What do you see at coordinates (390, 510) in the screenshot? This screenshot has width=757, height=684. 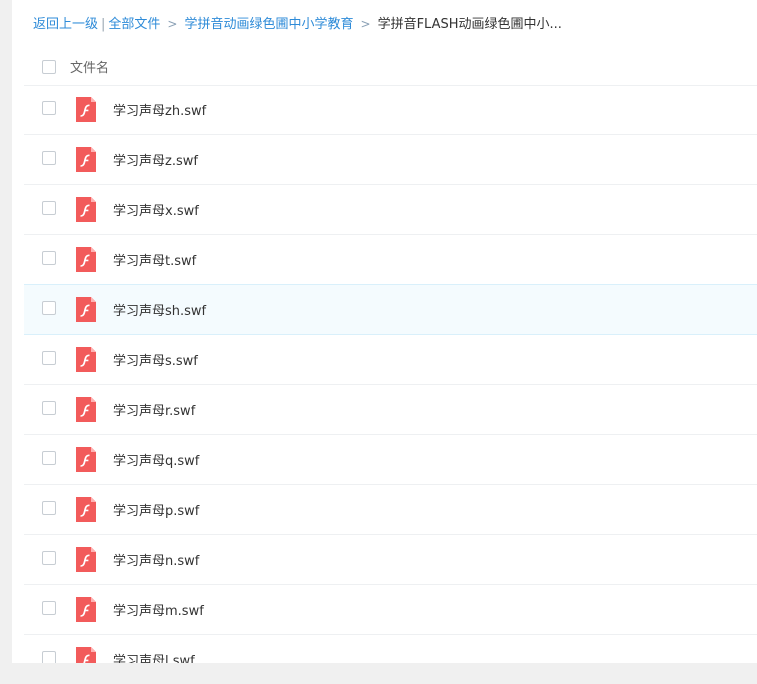 I see `file-row: 学习声母p.swf` at bounding box center [390, 510].